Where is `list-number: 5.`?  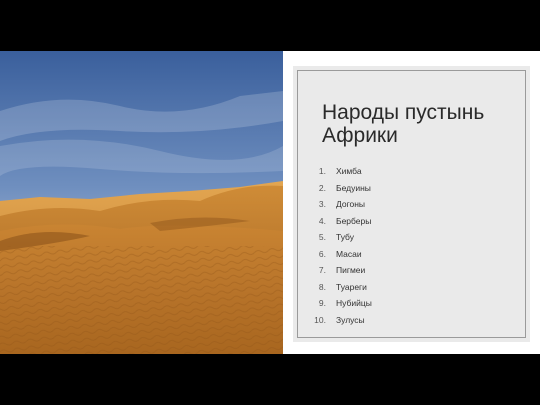
list-number: 5. is located at coordinates (322, 237).